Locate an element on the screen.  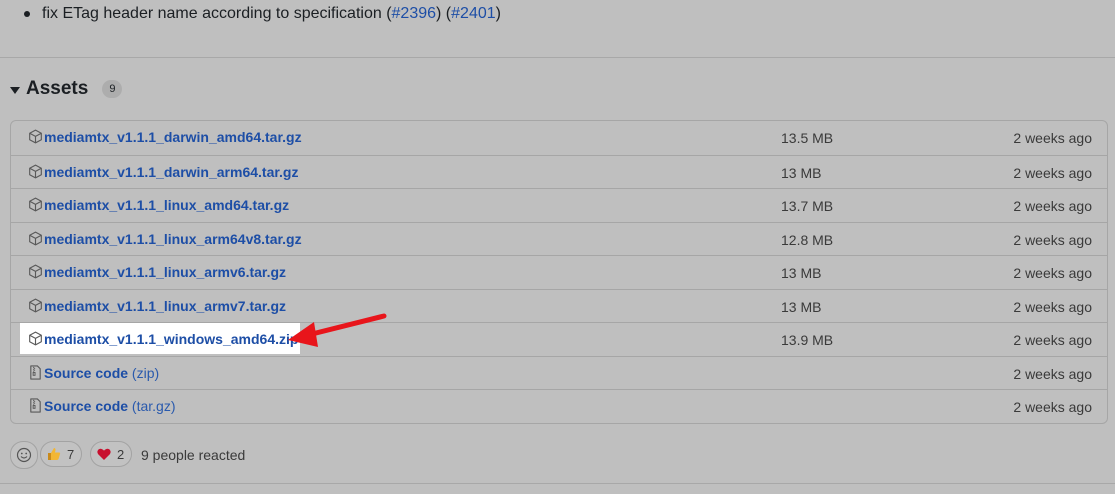
heart-reaction: 2 is located at coordinates (111, 454).